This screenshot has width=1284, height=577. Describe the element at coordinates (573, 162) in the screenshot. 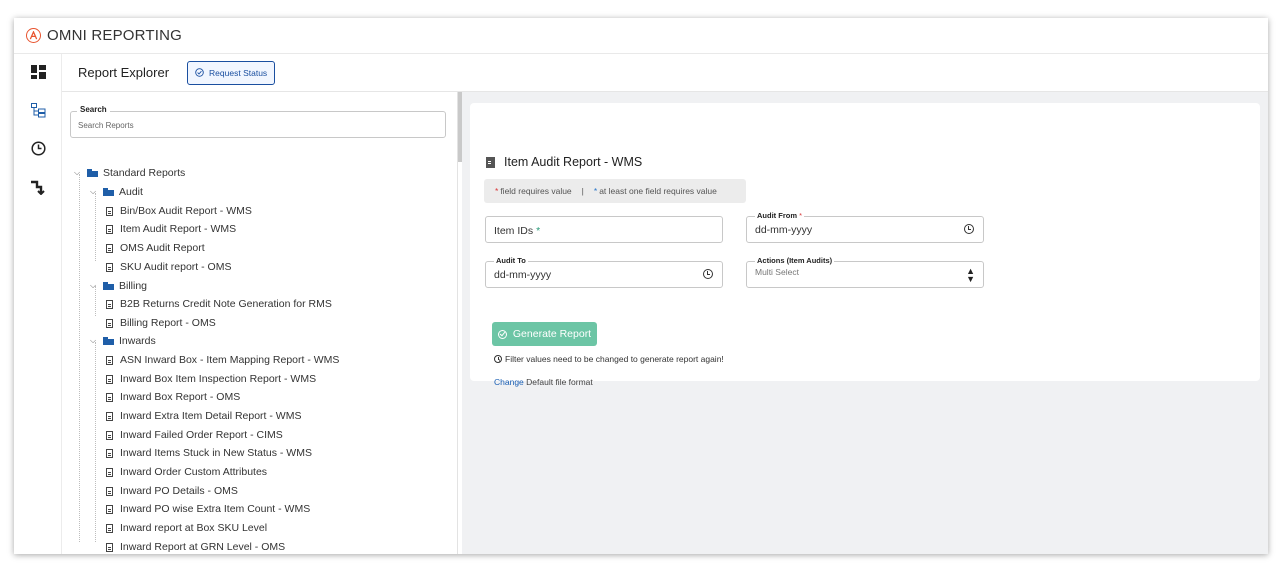

I see `report-title-text: Item Audit Report - WMS` at that location.